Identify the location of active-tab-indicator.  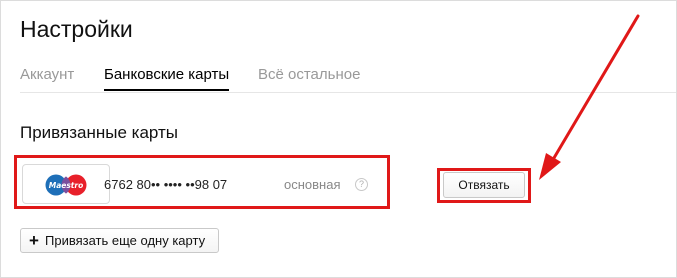
(166, 90).